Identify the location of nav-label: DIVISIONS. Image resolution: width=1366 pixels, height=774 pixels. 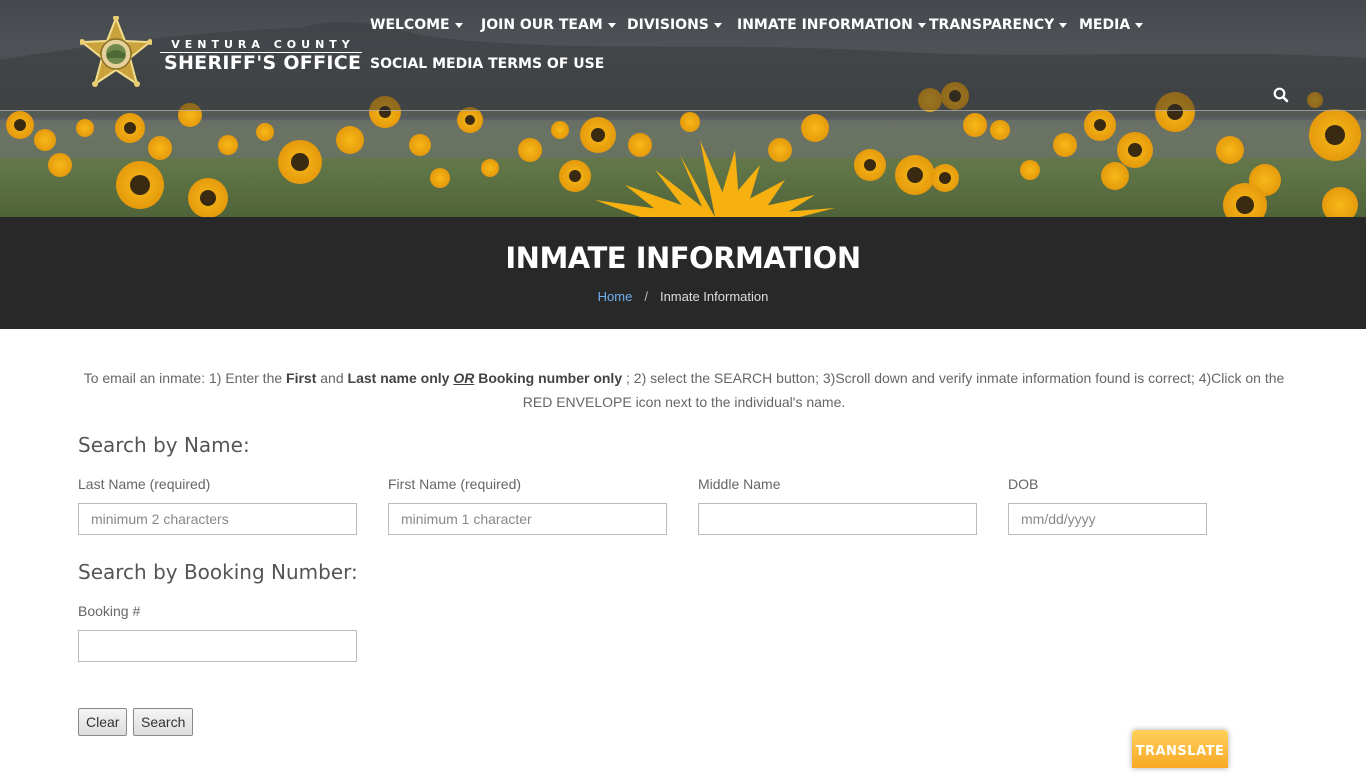
(668, 25).